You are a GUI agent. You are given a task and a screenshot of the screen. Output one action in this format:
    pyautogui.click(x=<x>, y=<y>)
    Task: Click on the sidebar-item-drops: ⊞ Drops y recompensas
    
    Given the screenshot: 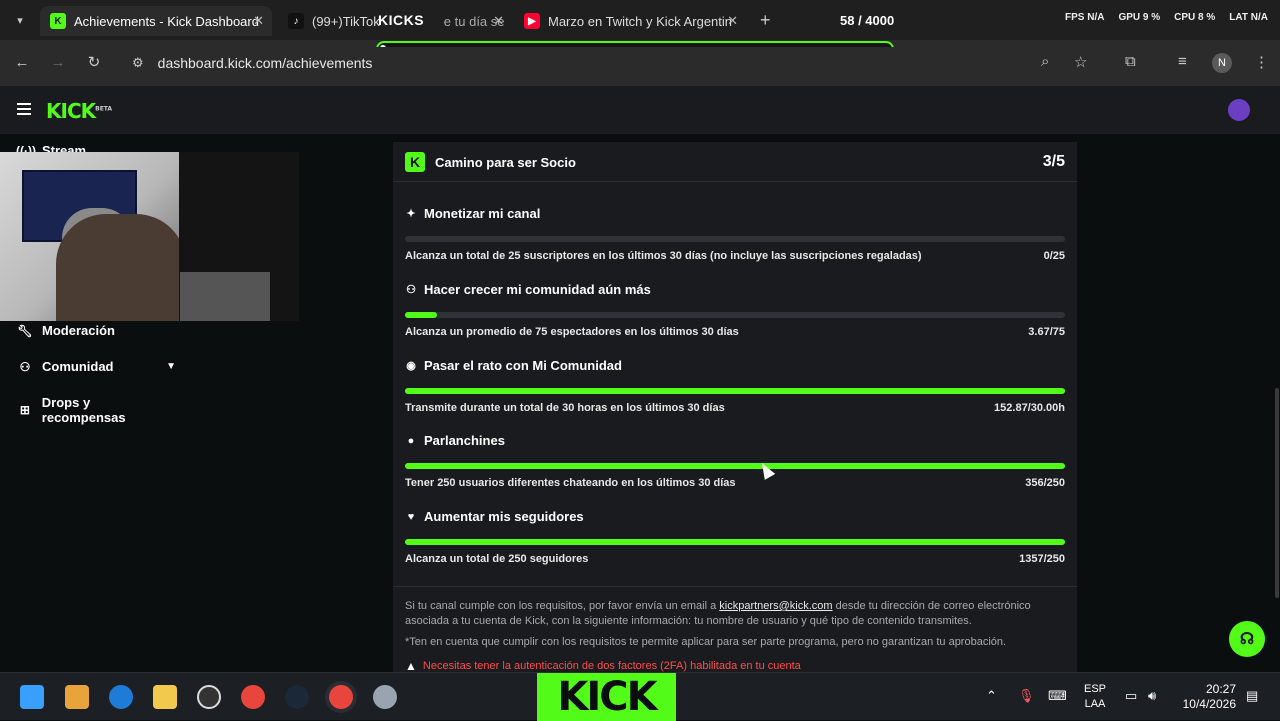 What is the action you would take?
    pyautogui.click(x=96, y=410)
    